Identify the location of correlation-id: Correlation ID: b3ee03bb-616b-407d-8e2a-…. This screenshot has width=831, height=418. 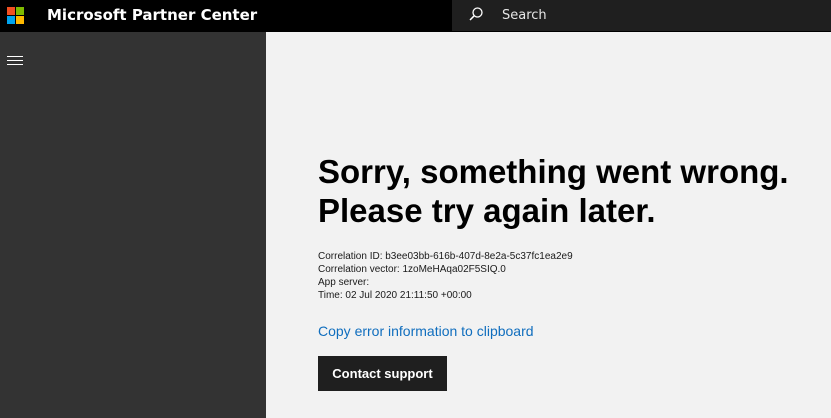
(445, 256).